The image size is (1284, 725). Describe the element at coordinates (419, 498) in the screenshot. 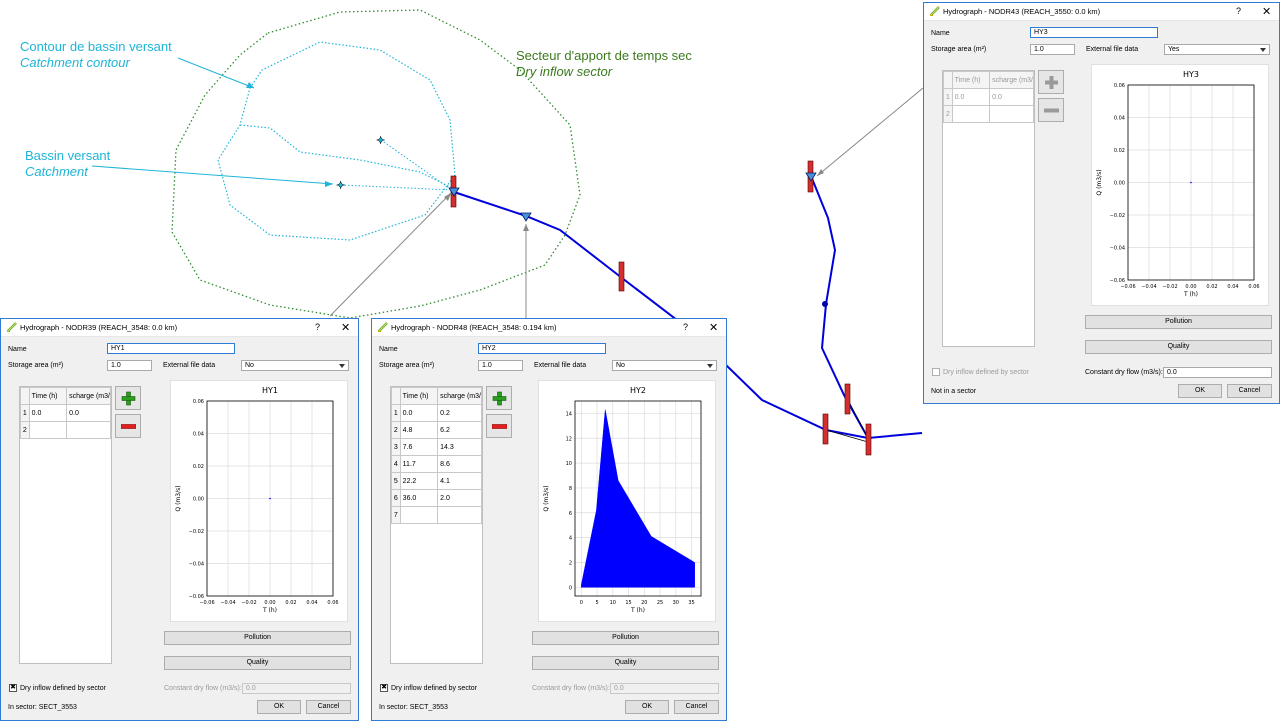

I see `table-cell: 36.0` at that location.